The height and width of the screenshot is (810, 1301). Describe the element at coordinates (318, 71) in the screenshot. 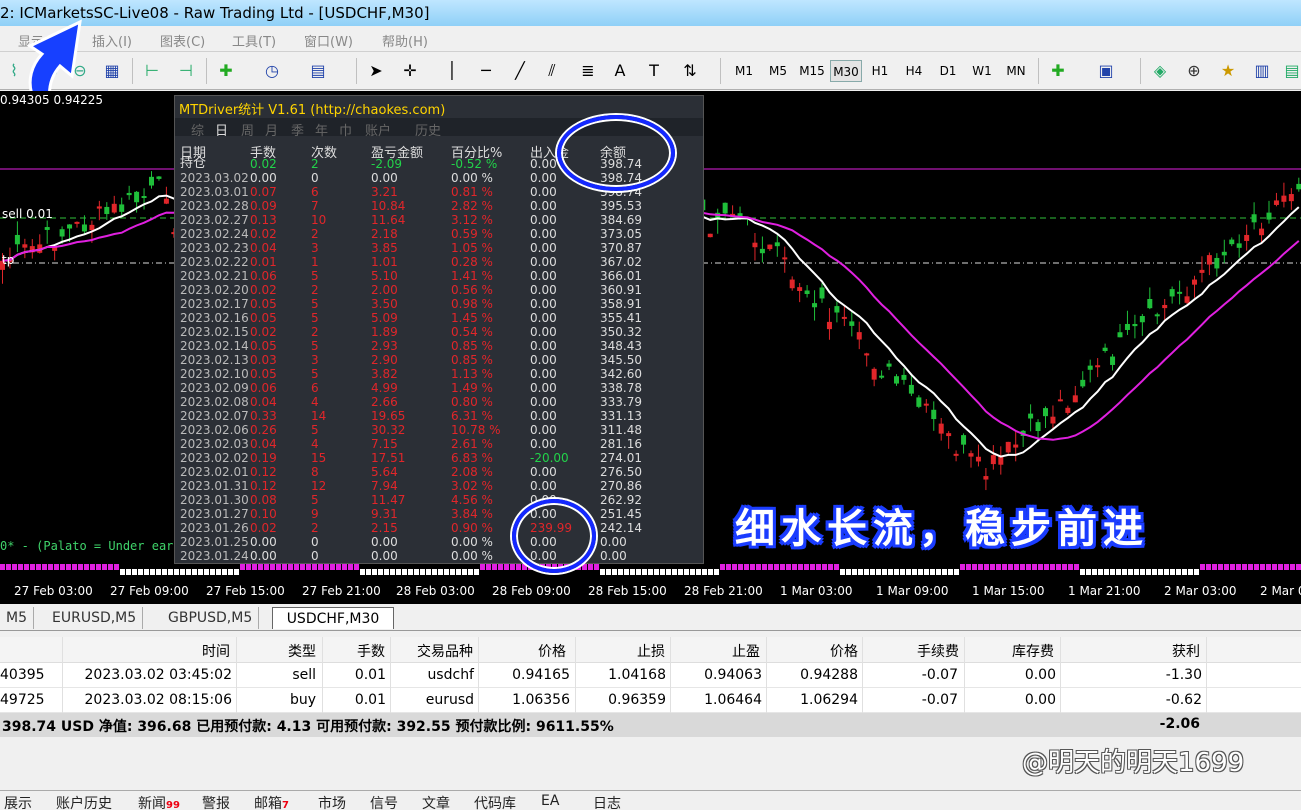

I see `templates-icon: ▤` at that location.